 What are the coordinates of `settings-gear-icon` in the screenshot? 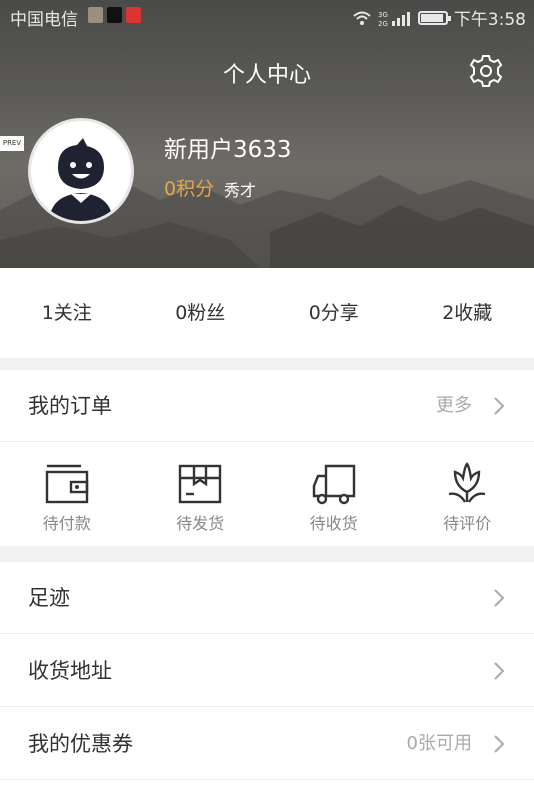 It's located at (486, 71).